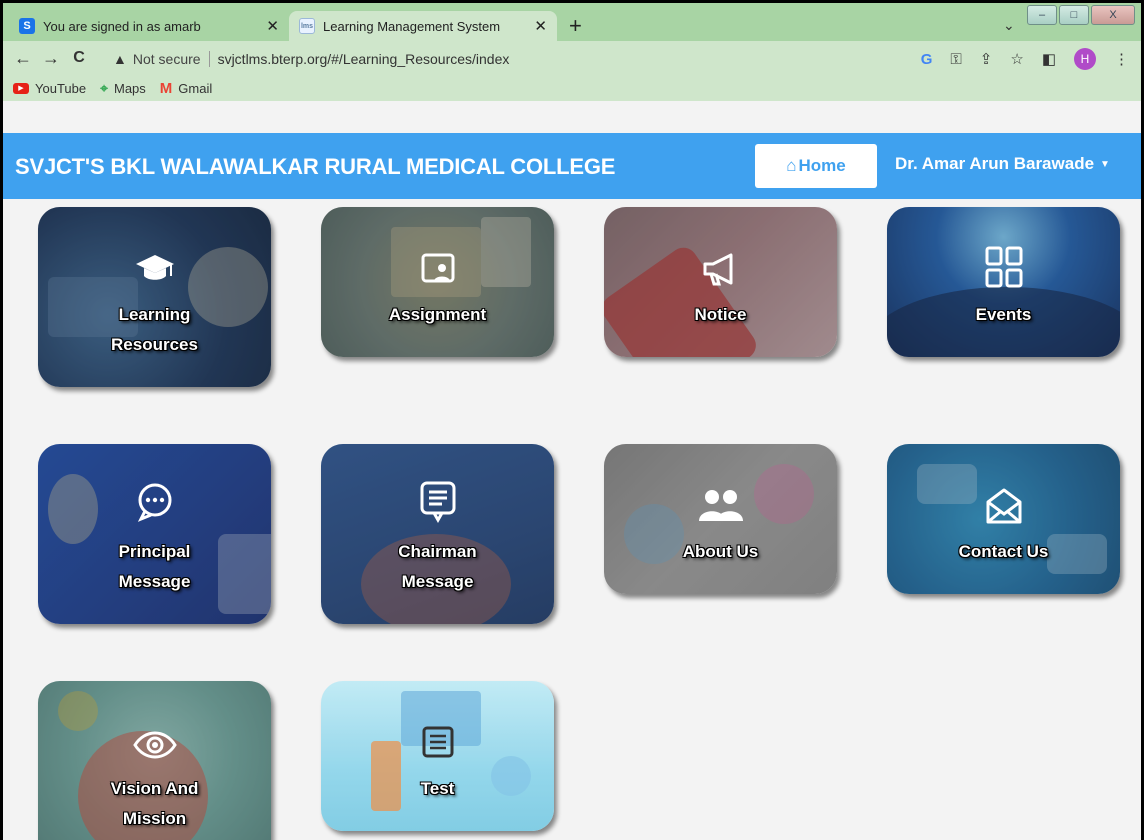 The width and height of the screenshot is (1144, 840). I want to click on tile-assignment: Assignment, so click(437, 282).